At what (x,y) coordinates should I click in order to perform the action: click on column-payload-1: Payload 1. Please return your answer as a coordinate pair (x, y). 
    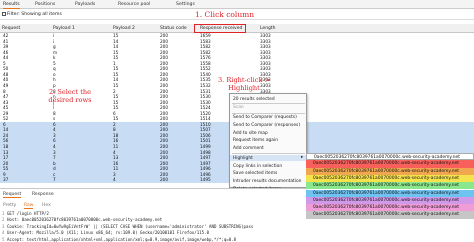
    Looking at the image, I should click on (64, 28).